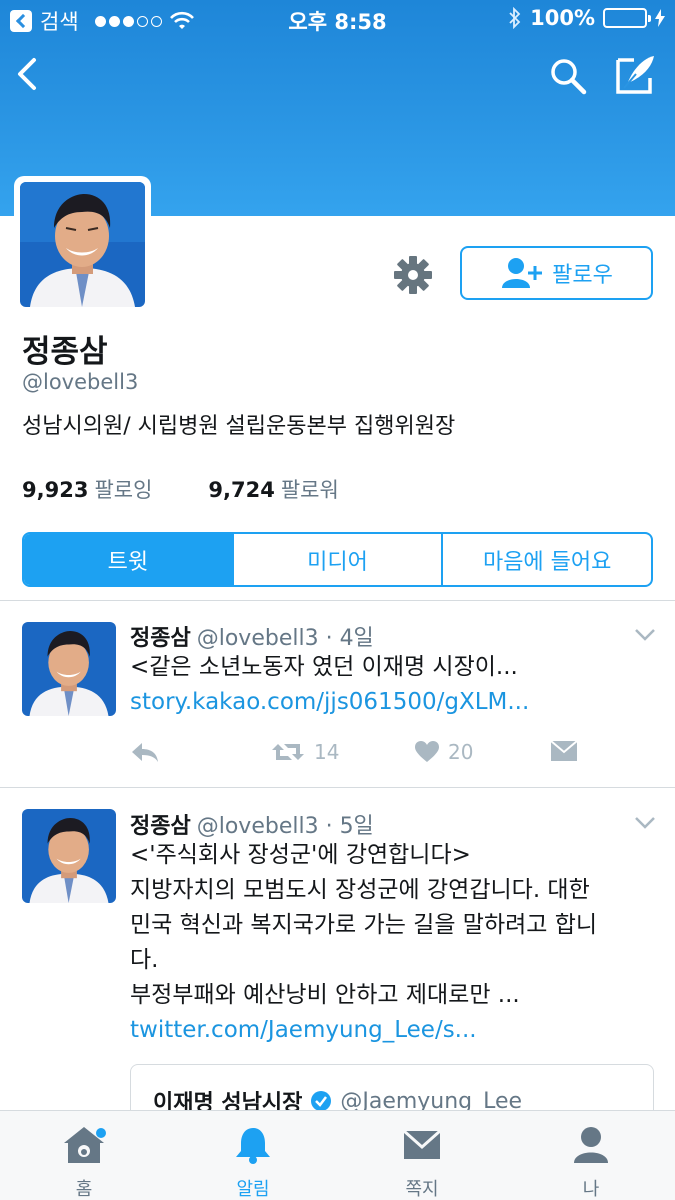  Describe the element at coordinates (422, 1162) in the screenshot. I see `tab-messages: 쪽지` at that location.